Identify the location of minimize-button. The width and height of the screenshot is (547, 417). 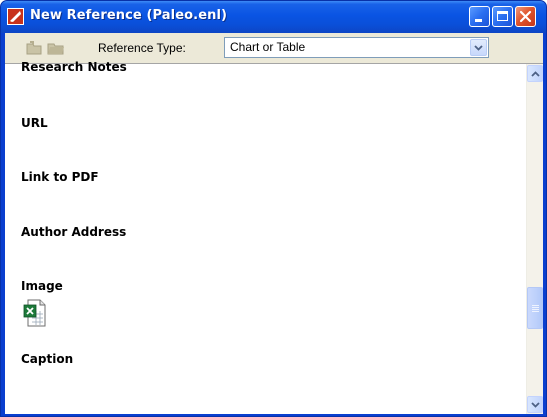
(479, 16).